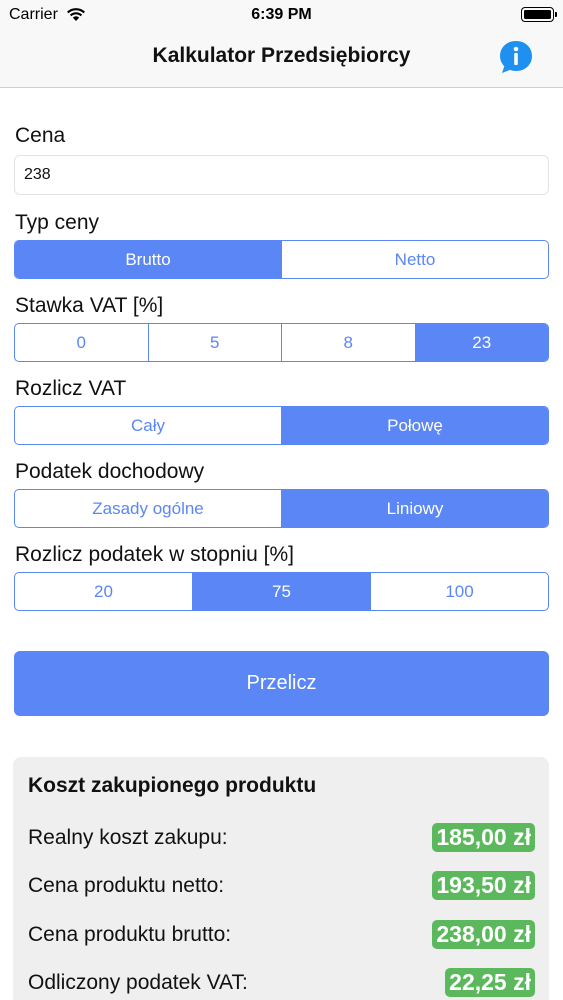 This screenshot has width=563, height=1000. Describe the element at coordinates (414, 259) in the screenshot. I see `segment-netto: Netto` at that location.